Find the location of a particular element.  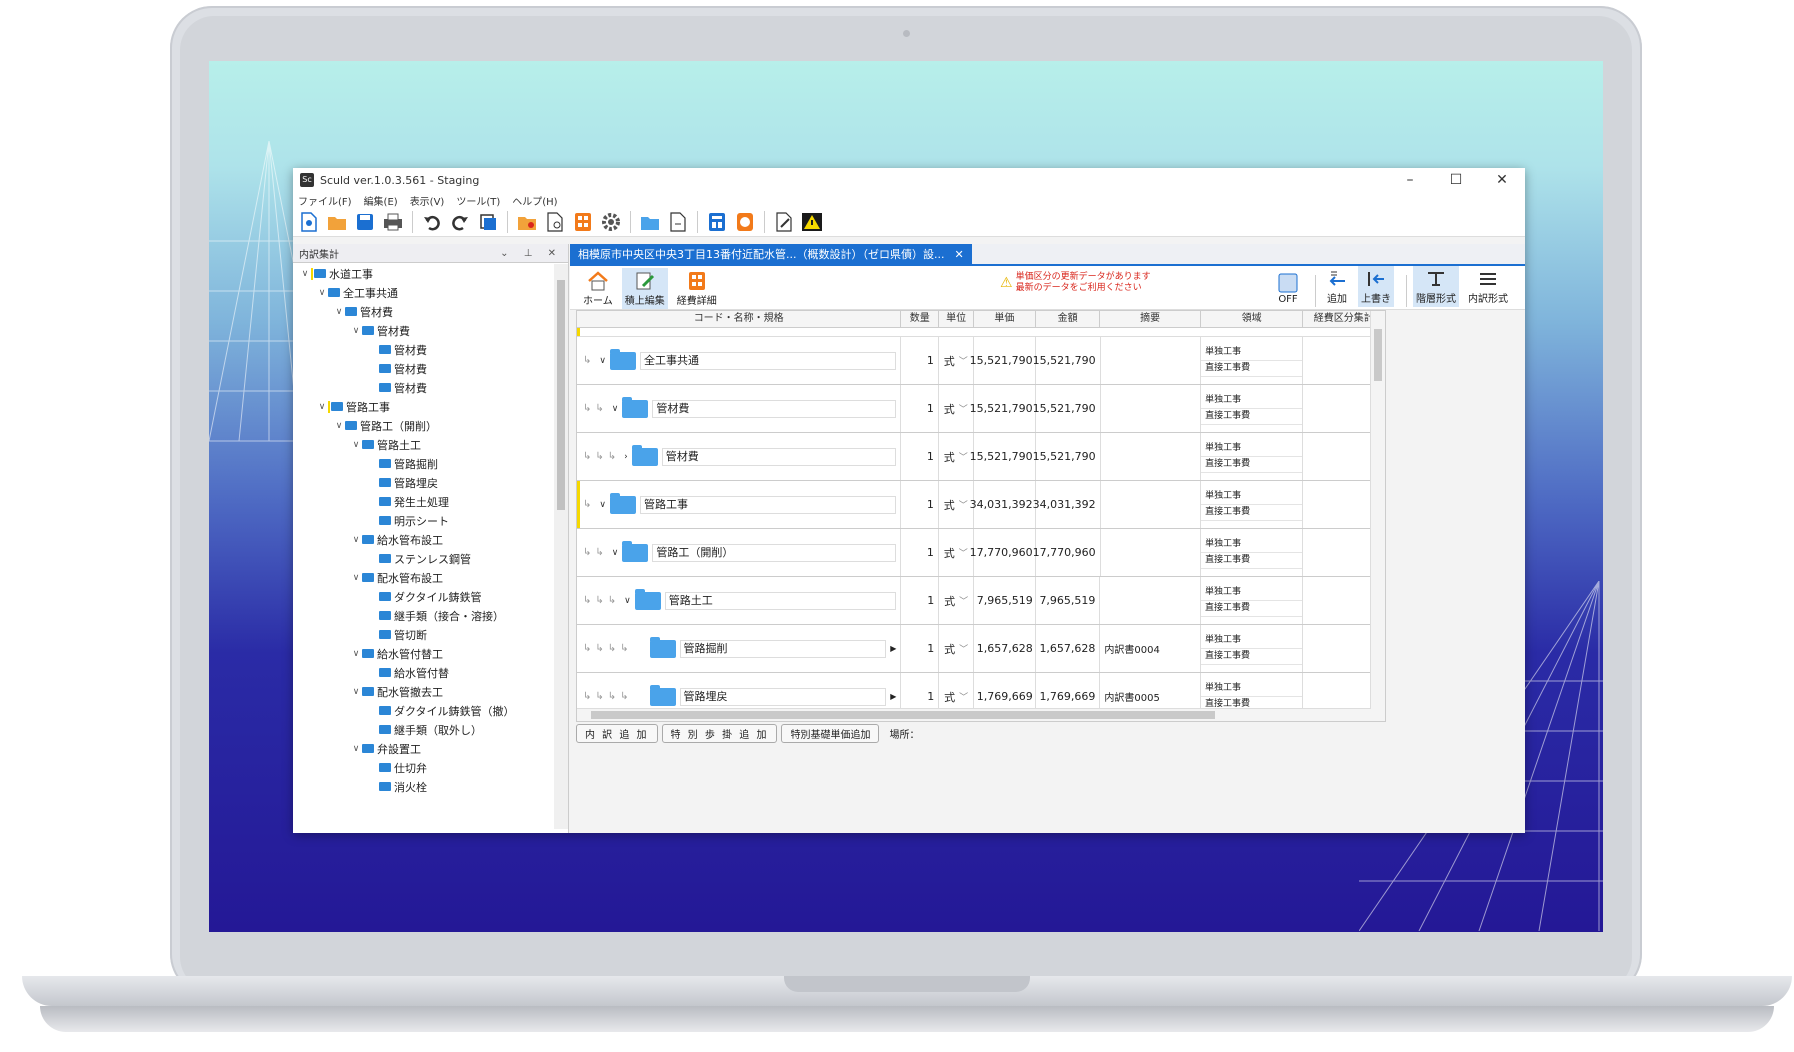

price-icon is located at coordinates (745, 222).